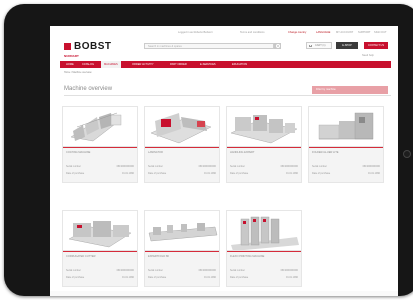 The height and width of the screenshot is (300, 413). What do you see at coordinates (310, 45) in the screenshot?
I see `cart-icon` at bounding box center [310, 45].